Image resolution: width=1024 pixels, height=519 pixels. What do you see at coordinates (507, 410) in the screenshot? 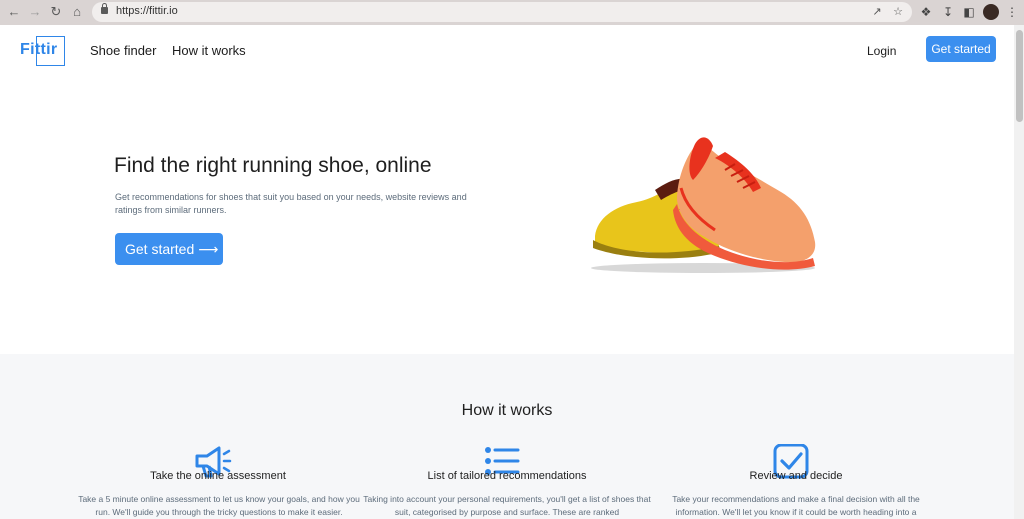
I see `section-title: How it works` at bounding box center [507, 410].